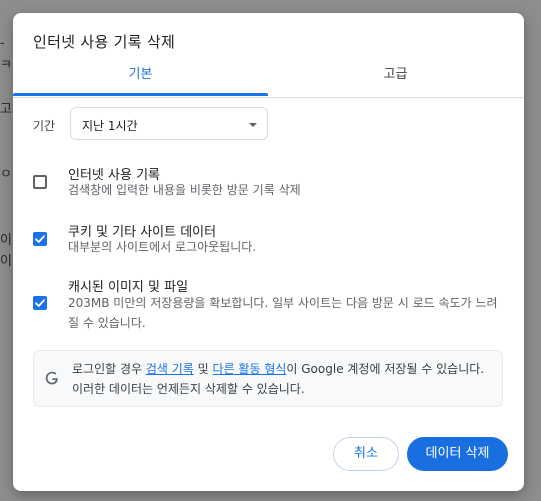  Describe the element at coordinates (184, 190) in the screenshot. I see `option-description: 검색창에 입력한 내용을 비롯한 방문 기록 삭제` at that location.